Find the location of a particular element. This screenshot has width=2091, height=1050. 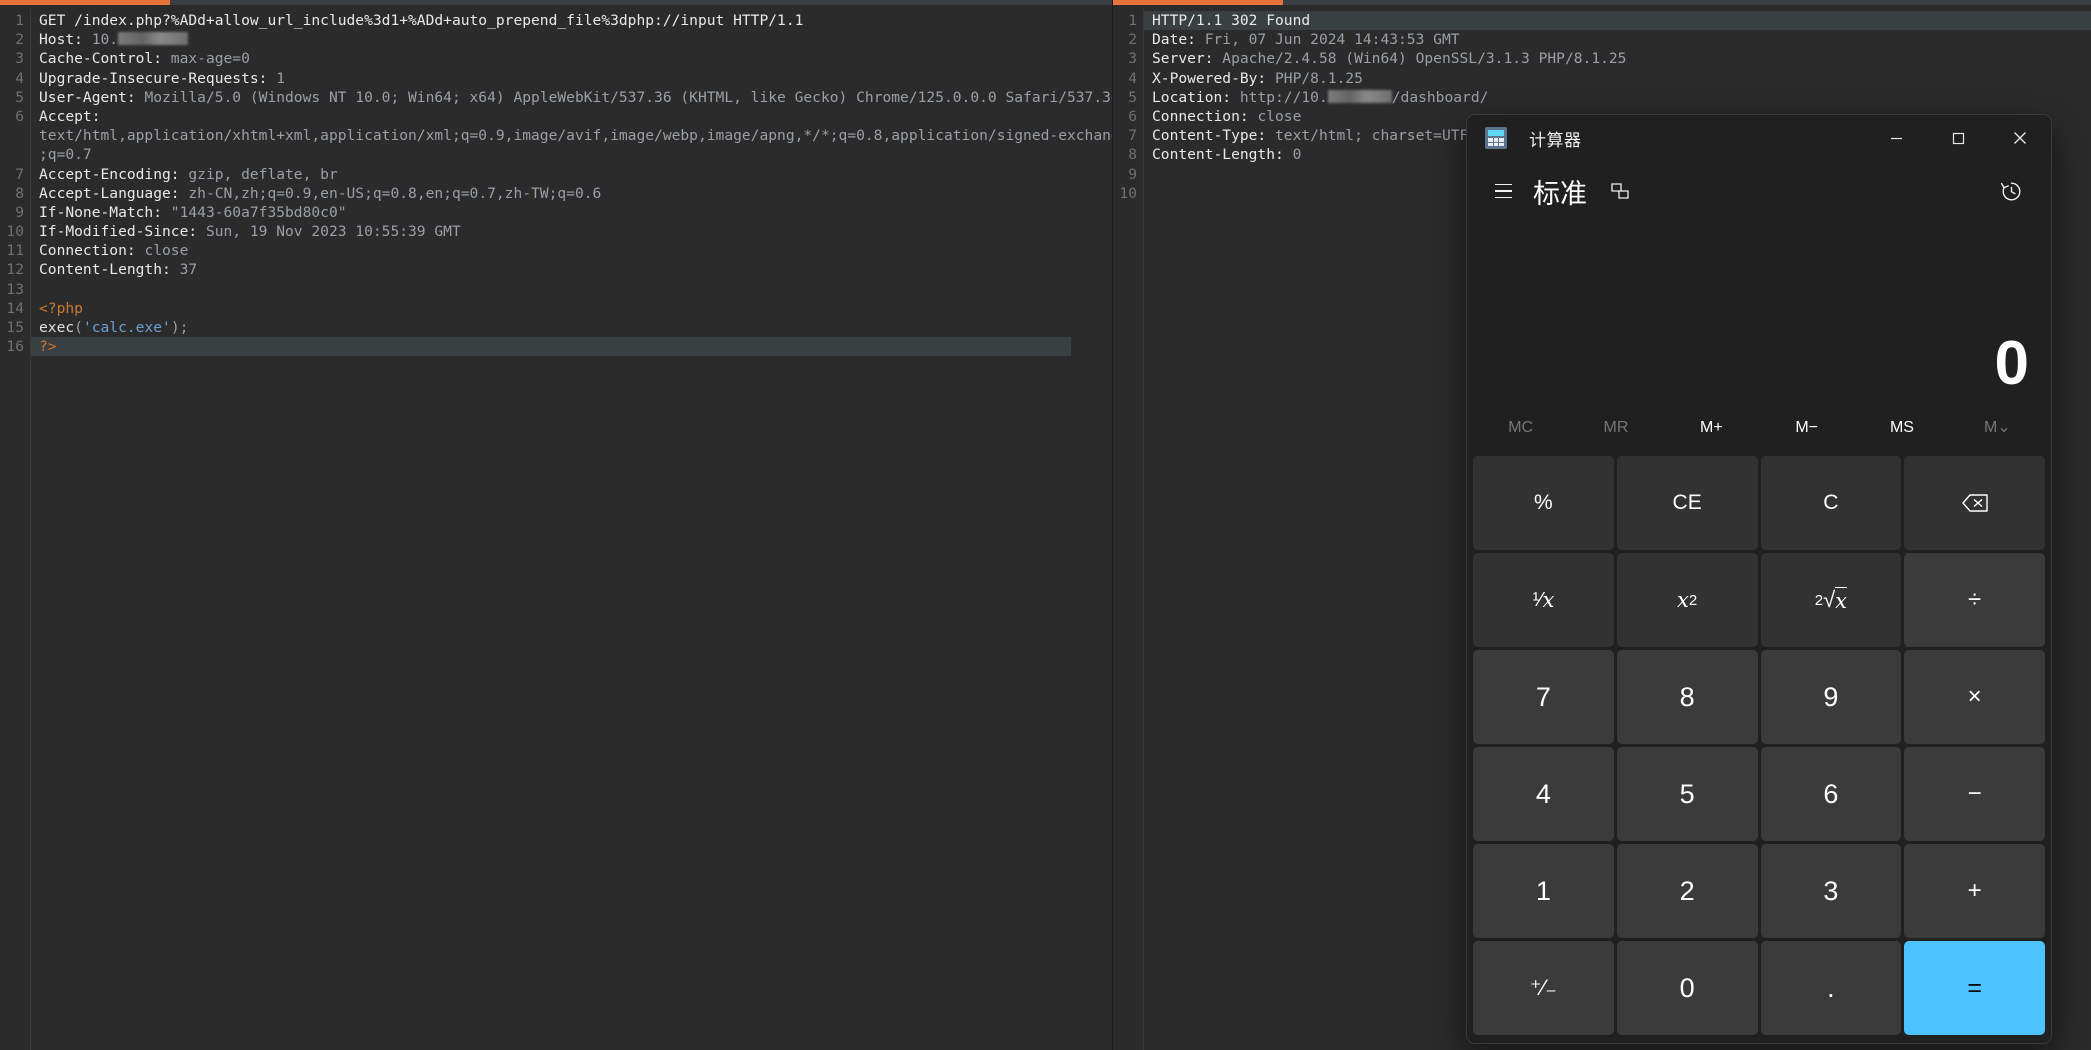

memory-button-m: M+ is located at coordinates (1711, 428).